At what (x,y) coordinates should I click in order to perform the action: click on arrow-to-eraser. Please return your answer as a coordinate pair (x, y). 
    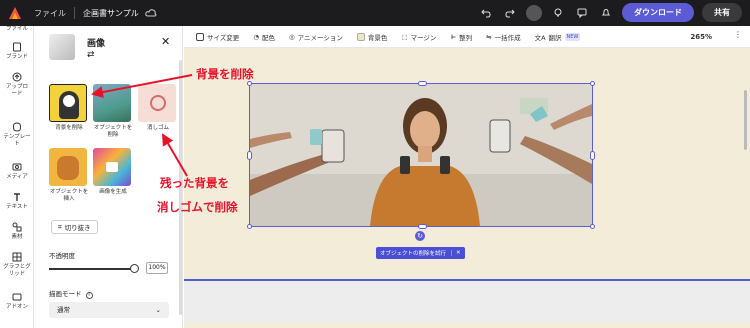
    Looking at the image, I should click on (174, 155).